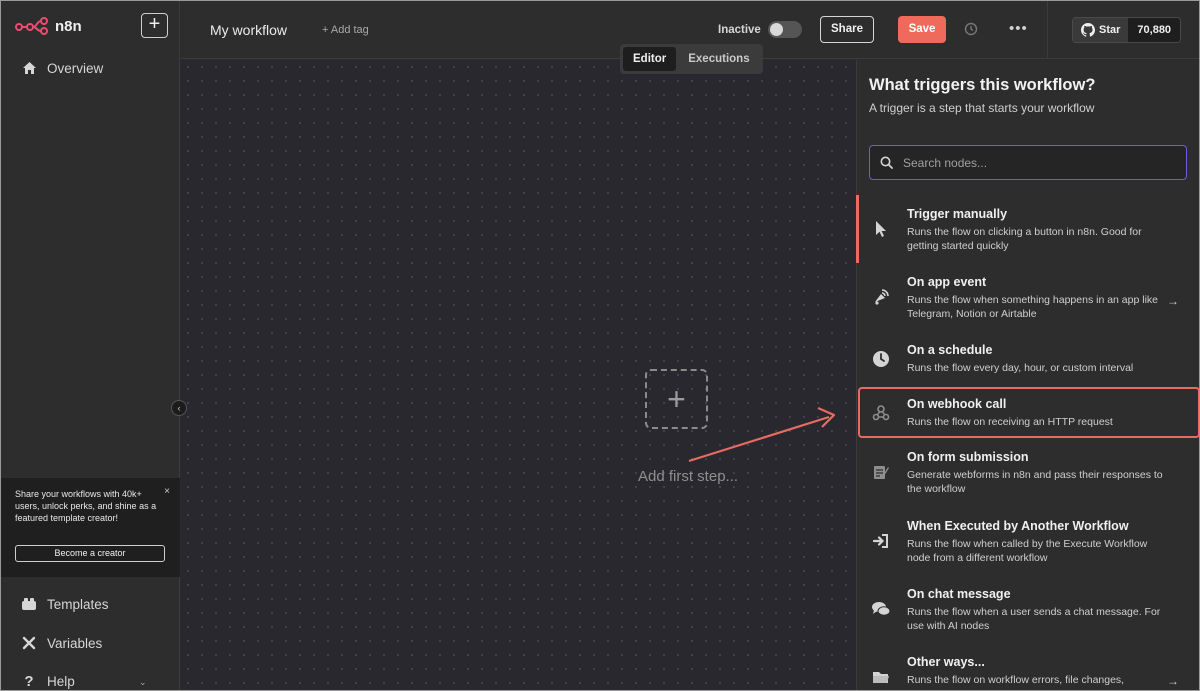 This screenshot has height=691, width=1200. What do you see at coordinates (248, 30) in the screenshot?
I see `workflow-name: My workflow` at bounding box center [248, 30].